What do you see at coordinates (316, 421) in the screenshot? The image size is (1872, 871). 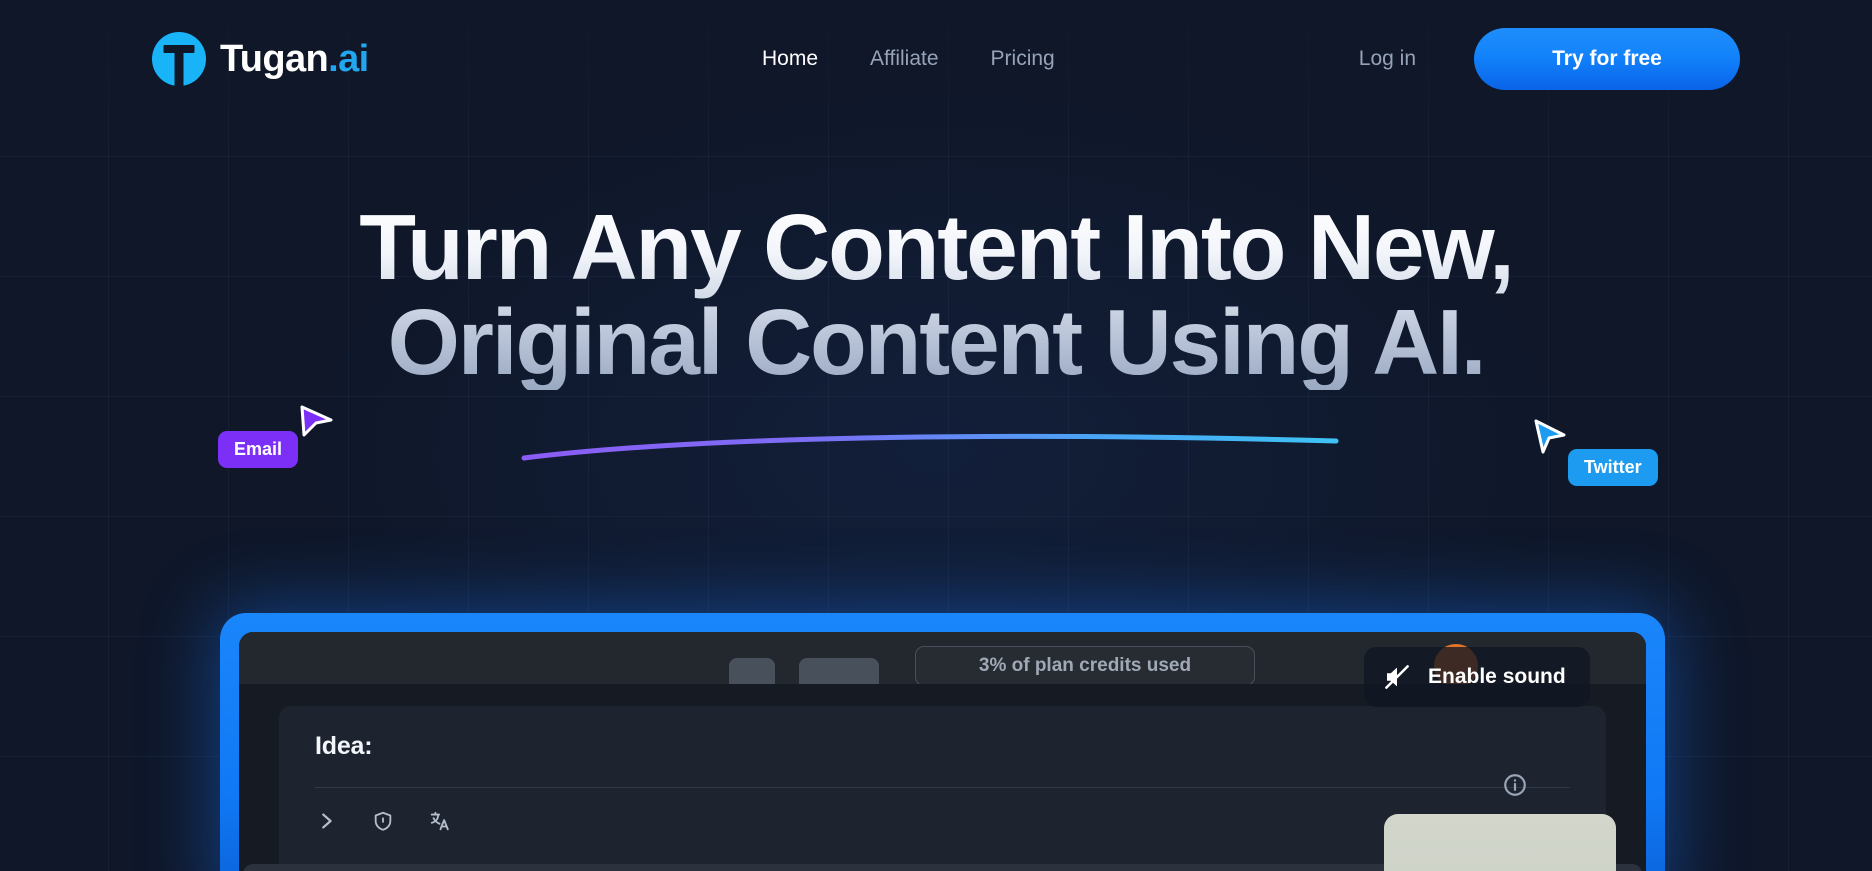 I see `cursor-pointer-email-icon` at bounding box center [316, 421].